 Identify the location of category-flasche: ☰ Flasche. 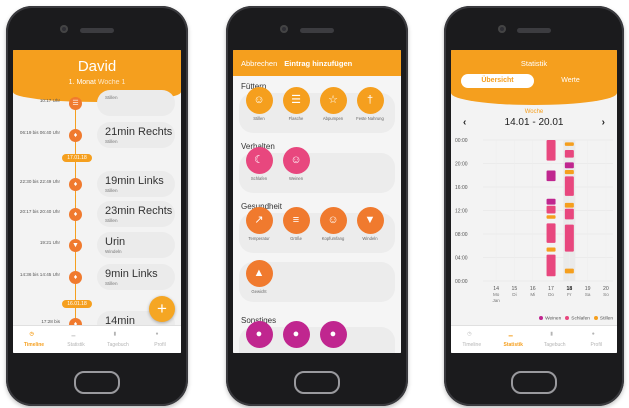
(296, 104).